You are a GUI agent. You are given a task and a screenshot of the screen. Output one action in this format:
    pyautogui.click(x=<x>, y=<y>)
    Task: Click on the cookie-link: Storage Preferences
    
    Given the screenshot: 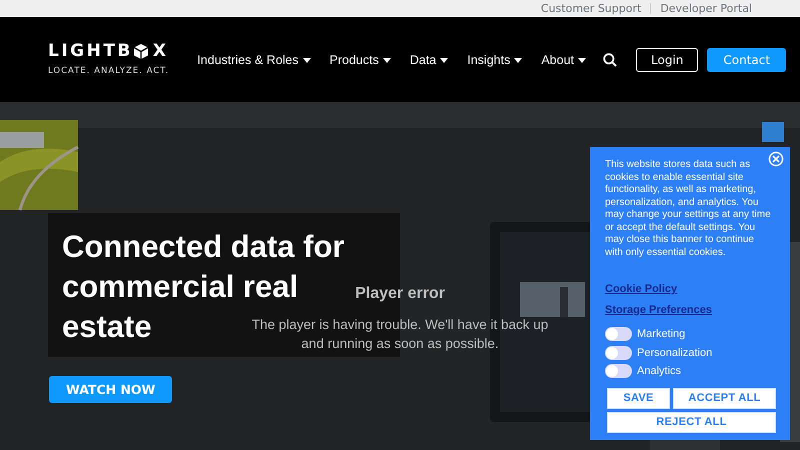 What is the action you would take?
    pyautogui.click(x=691, y=310)
    